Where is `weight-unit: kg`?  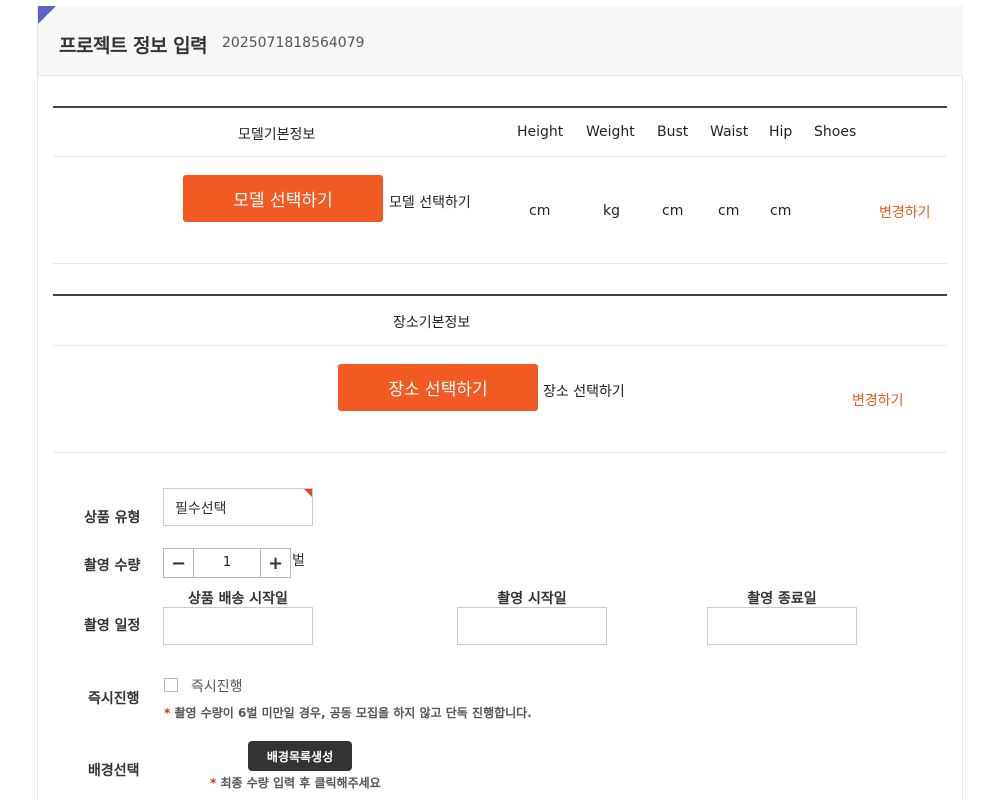 weight-unit: kg is located at coordinates (611, 211).